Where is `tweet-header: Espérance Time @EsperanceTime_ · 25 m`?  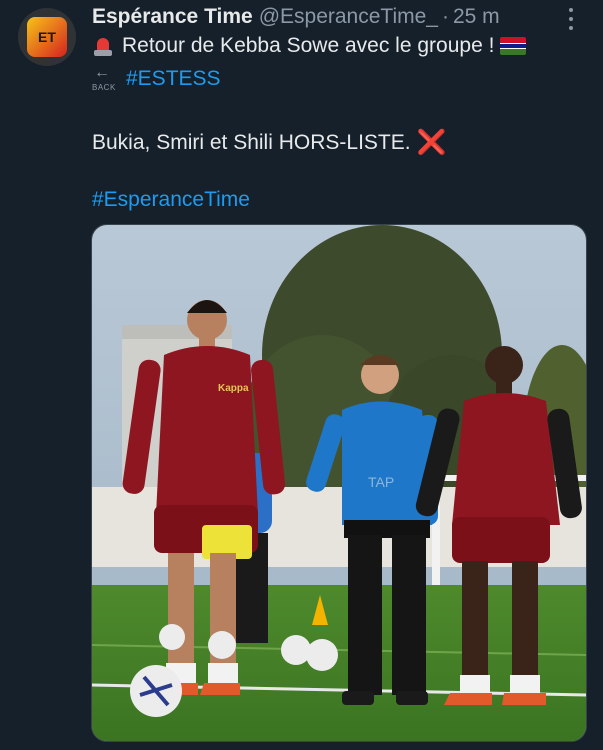 tweet-header: Espérance Time @EsperanceTime_ · 25 m is located at coordinates (339, 17).